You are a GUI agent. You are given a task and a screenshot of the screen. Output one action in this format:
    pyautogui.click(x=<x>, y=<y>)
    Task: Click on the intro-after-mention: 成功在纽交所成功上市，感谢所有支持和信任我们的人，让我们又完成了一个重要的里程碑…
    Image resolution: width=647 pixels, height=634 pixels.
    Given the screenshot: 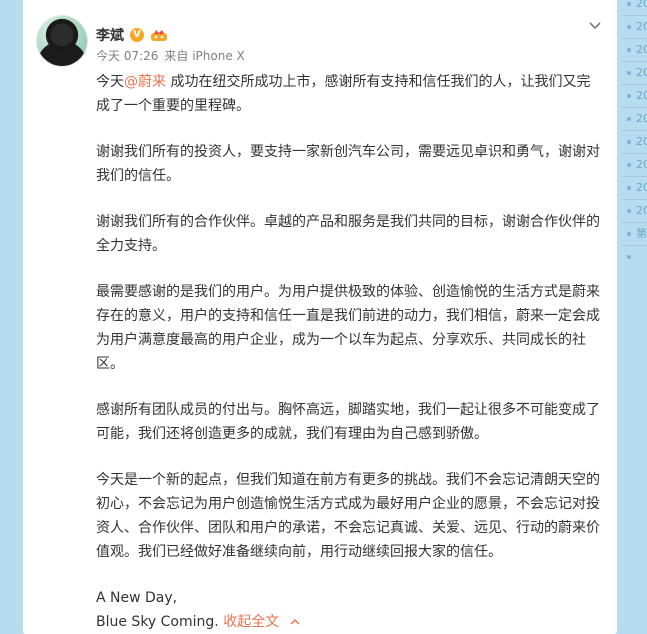 What is the action you would take?
    pyautogui.click(x=343, y=94)
    